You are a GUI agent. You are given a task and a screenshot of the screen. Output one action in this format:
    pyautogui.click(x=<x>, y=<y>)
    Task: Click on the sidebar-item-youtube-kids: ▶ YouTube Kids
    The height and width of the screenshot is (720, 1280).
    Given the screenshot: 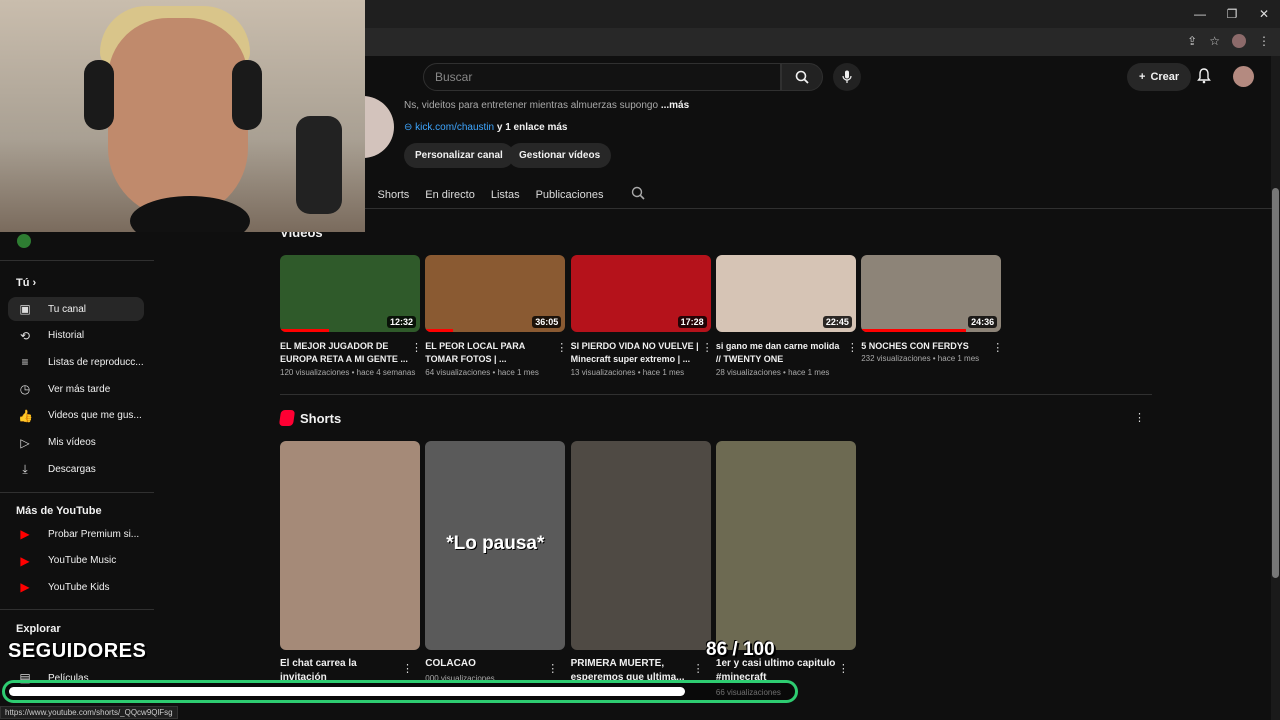 What is the action you would take?
    pyautogui.click(x=76, y=587)
    